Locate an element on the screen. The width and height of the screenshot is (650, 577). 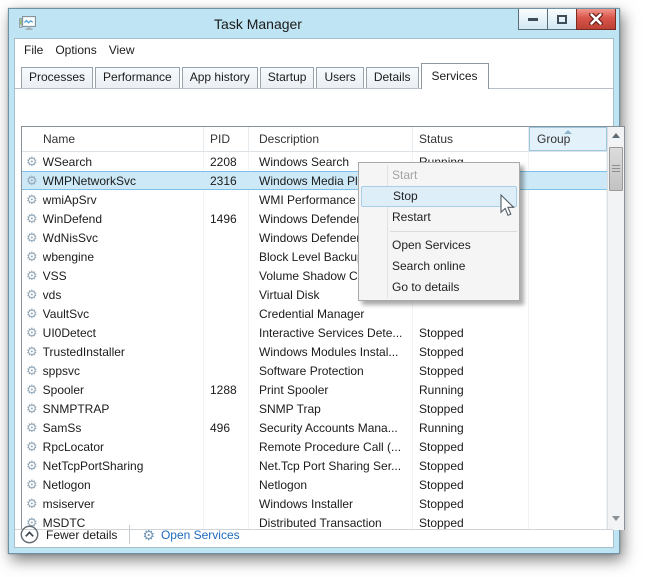
minimize-button is located at coordinates (533, 19).